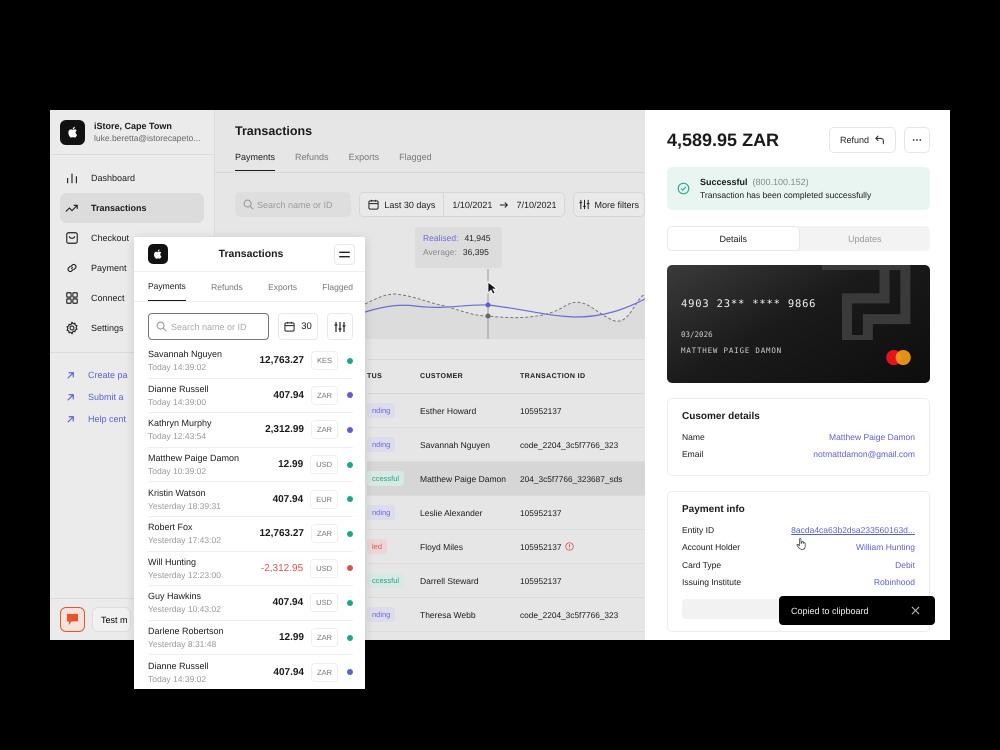 The height and width of the screenshot is (750, 1000). I want to click on menu-button, so click(344, 254).